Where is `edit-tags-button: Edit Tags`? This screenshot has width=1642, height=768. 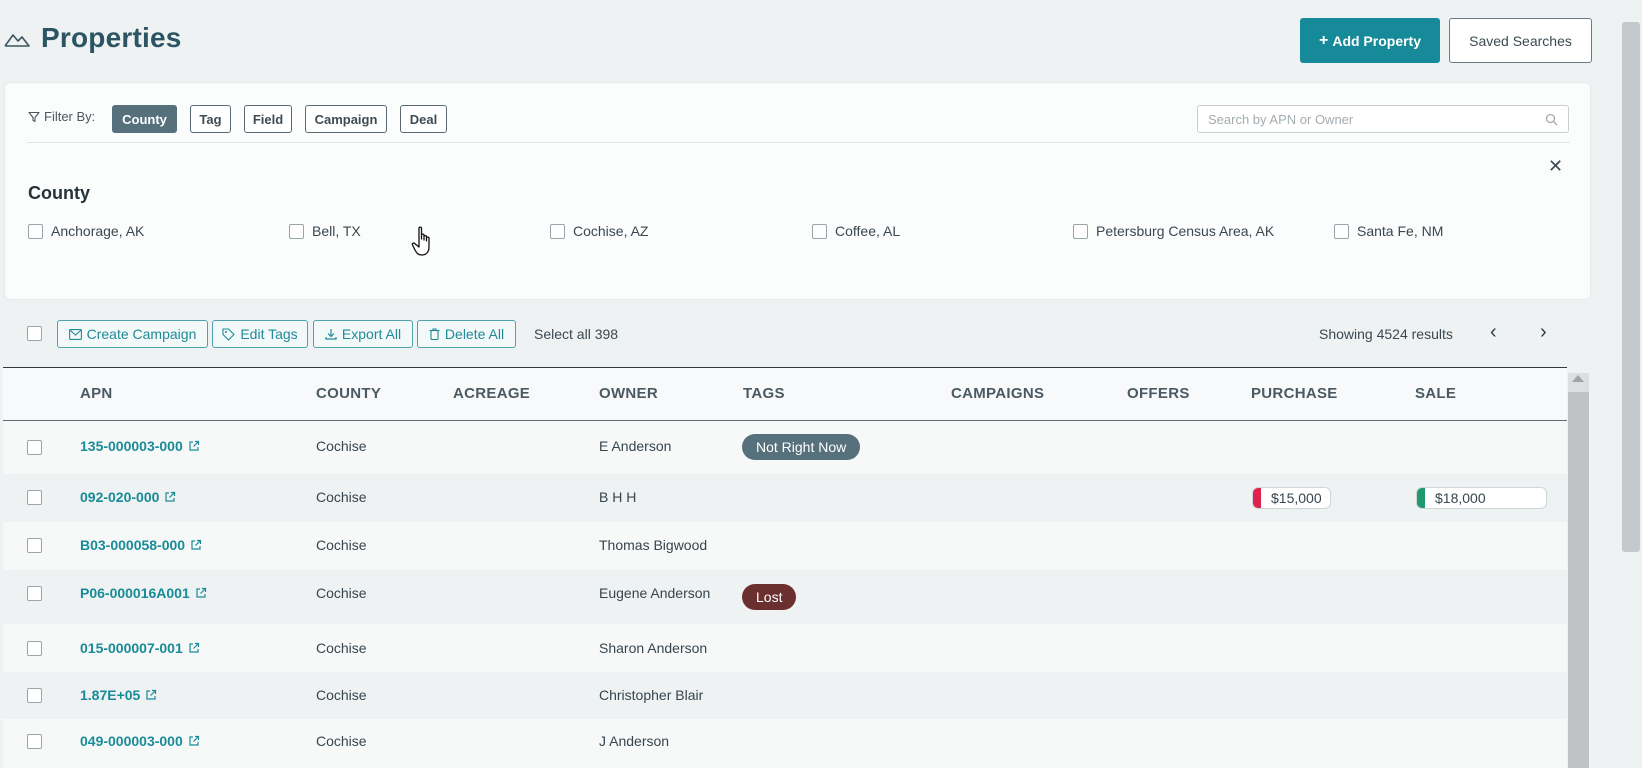
edit-tags-button: Edit Tags is located at coordinates (260, 334).